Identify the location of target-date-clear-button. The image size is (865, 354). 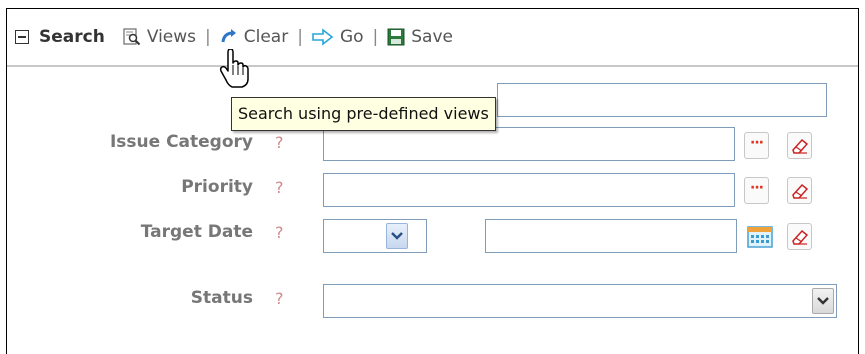
(799, 236).